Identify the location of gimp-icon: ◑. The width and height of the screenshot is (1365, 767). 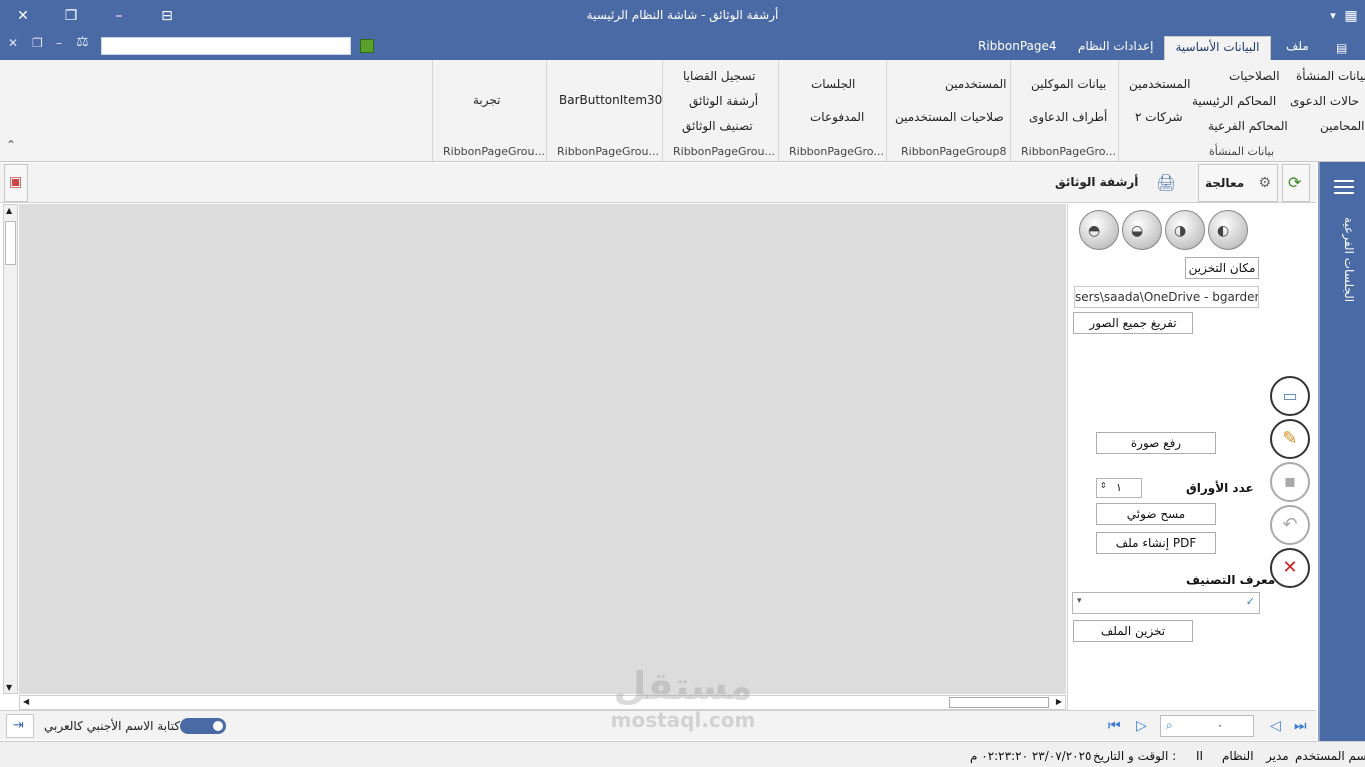
(1185, 230).